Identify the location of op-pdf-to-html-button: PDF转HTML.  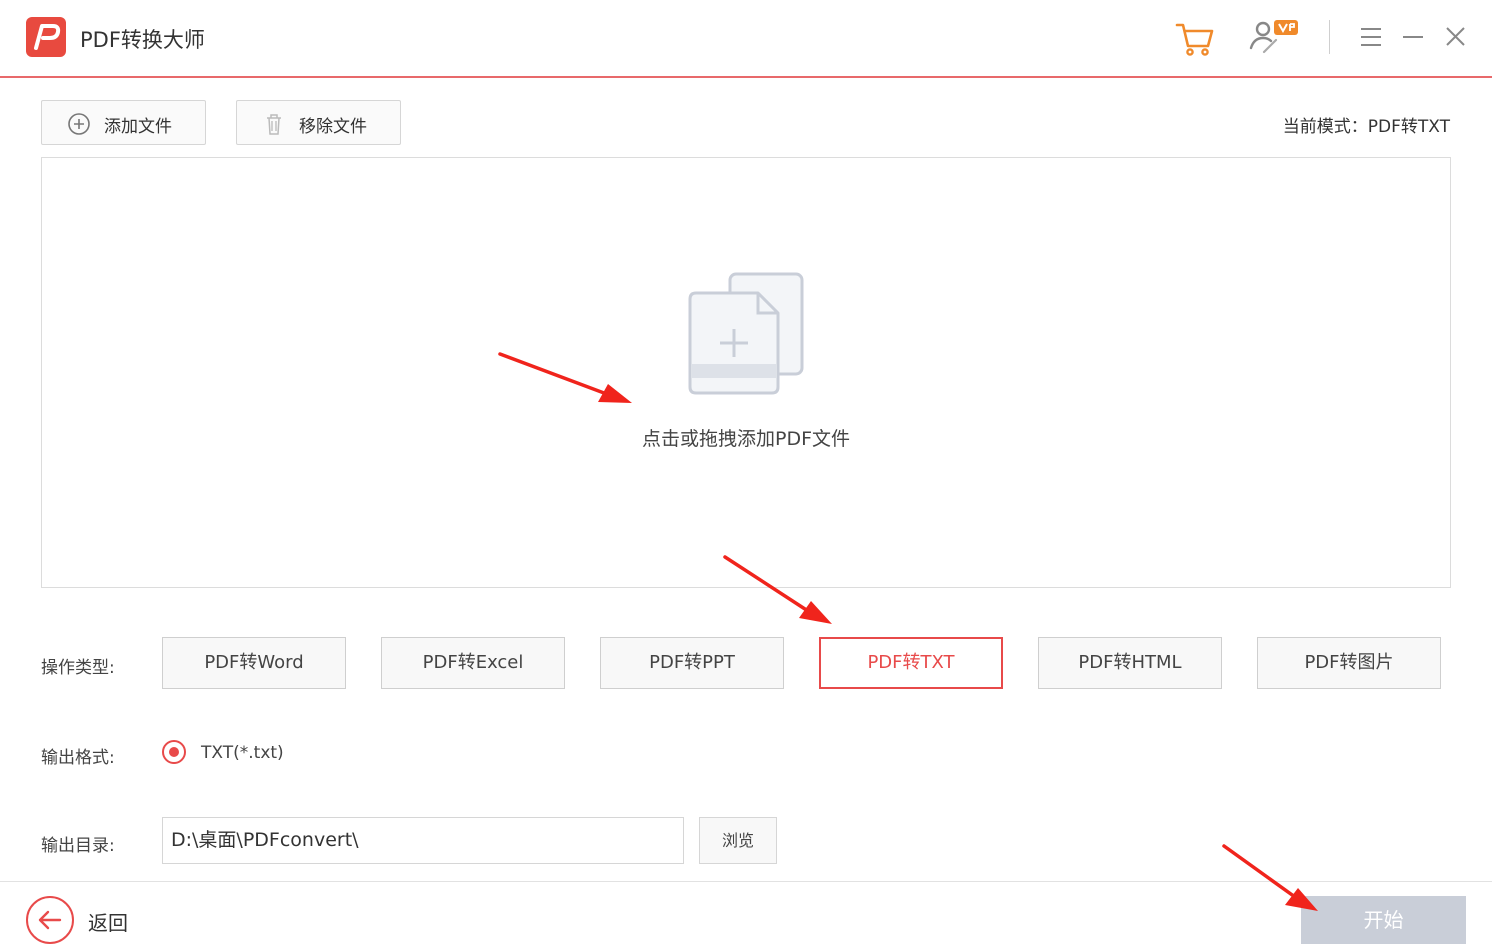
(1130, 663).